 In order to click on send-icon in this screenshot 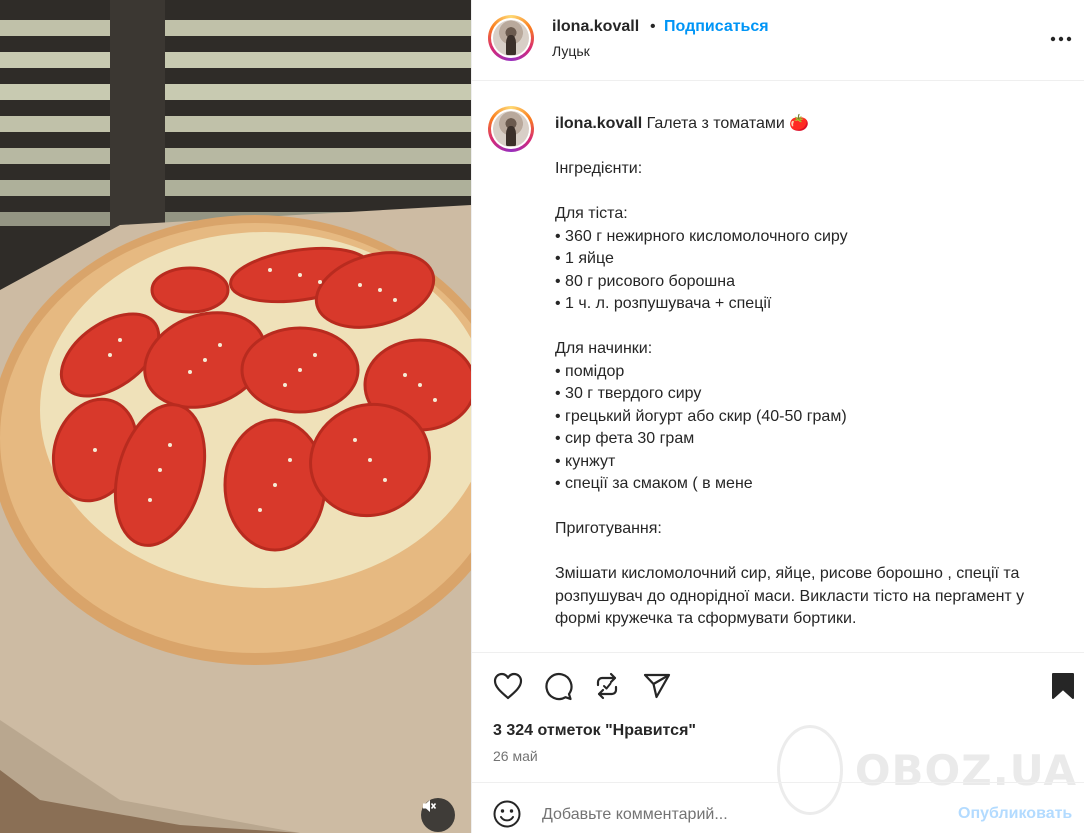, I will do `click(657, 686)`.